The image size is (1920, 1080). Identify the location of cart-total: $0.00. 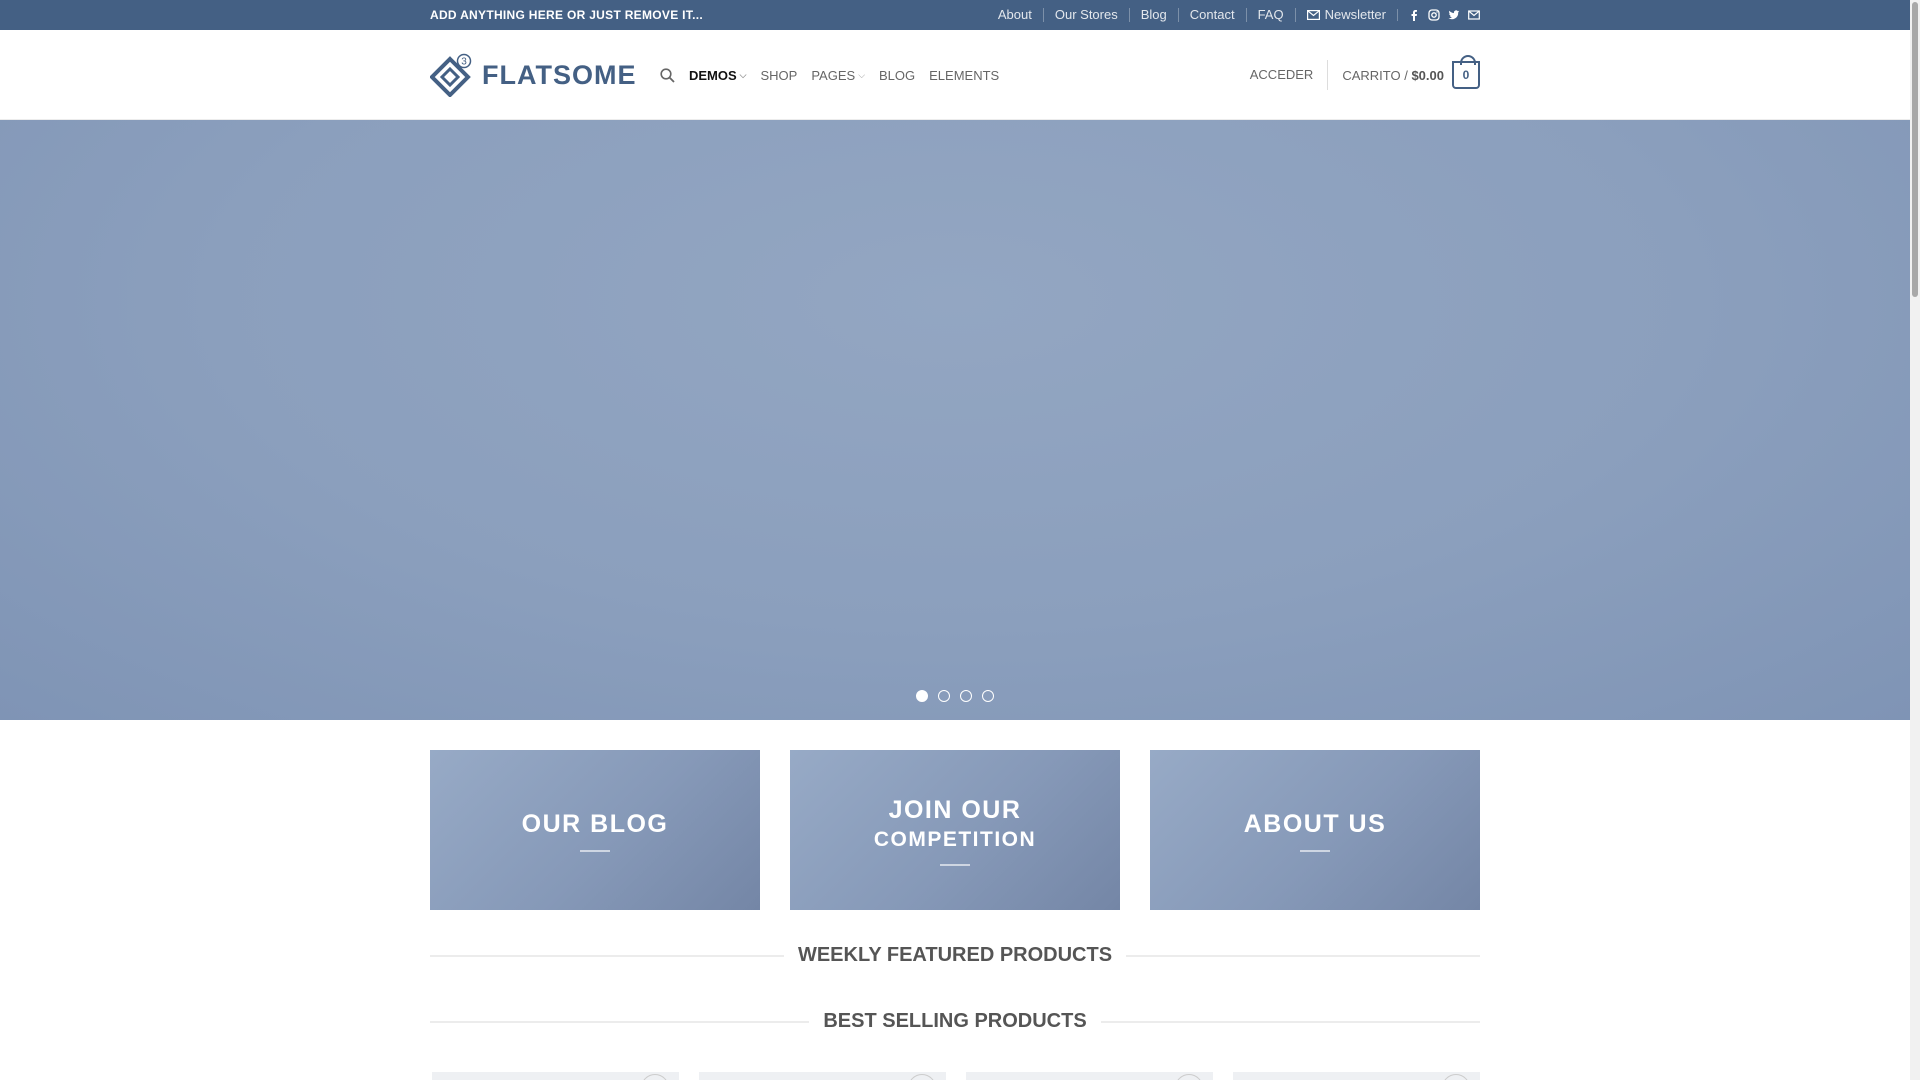
(1427, 75).